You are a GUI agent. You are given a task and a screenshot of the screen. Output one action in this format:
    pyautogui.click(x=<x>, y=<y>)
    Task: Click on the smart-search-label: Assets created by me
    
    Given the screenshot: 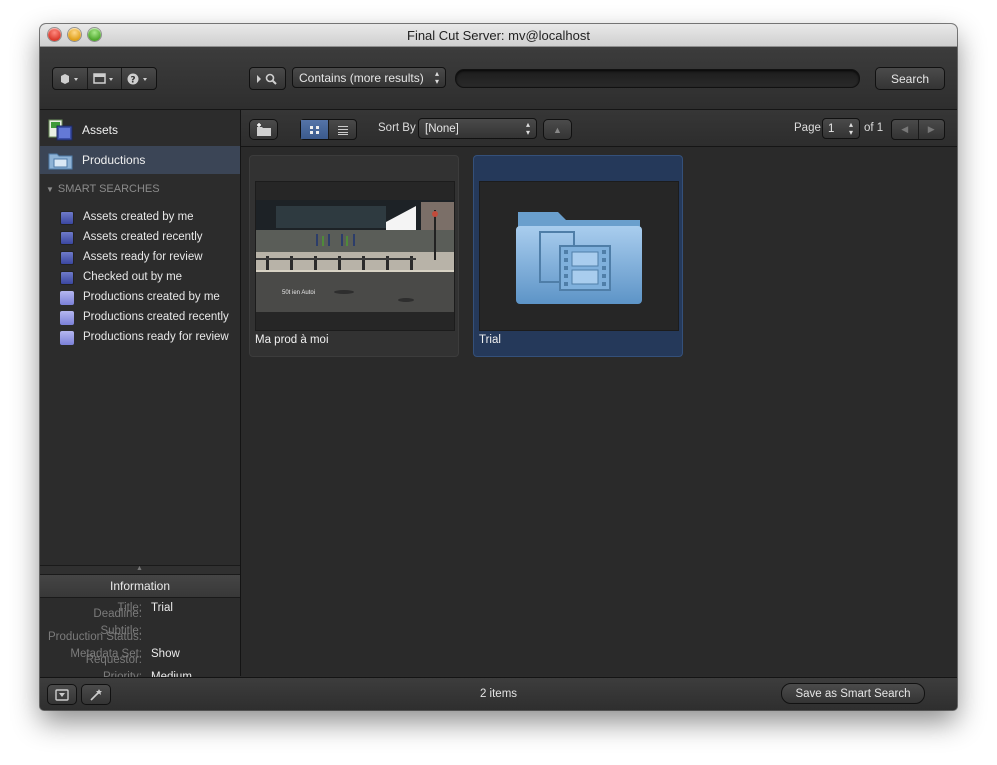 What is the action you would take?
    pyautogui.click(x=138, y=217)
    